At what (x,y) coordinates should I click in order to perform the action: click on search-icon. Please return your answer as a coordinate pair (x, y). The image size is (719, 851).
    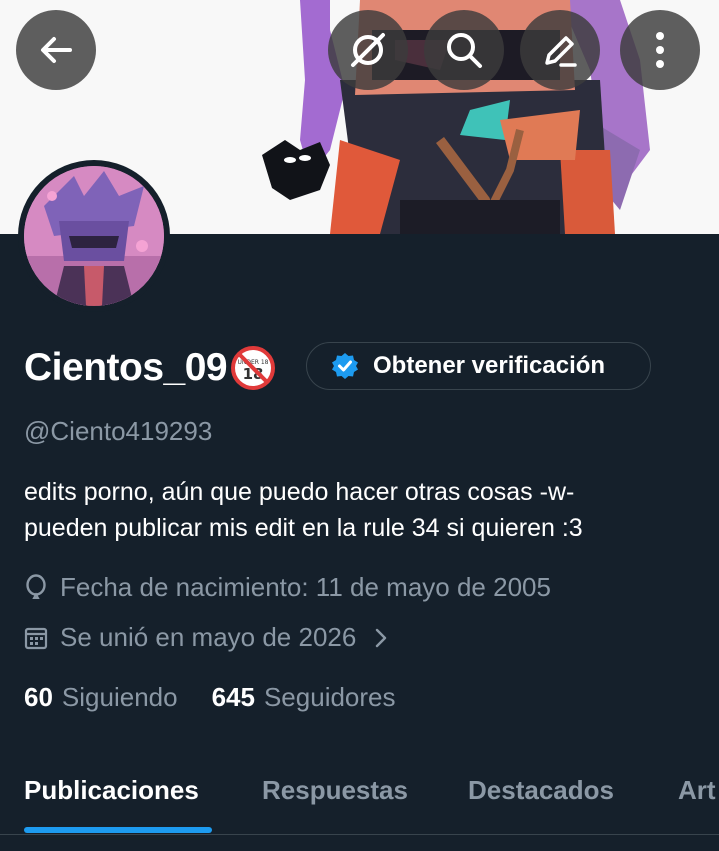
    Looking at the image, I should click on (464, 50).